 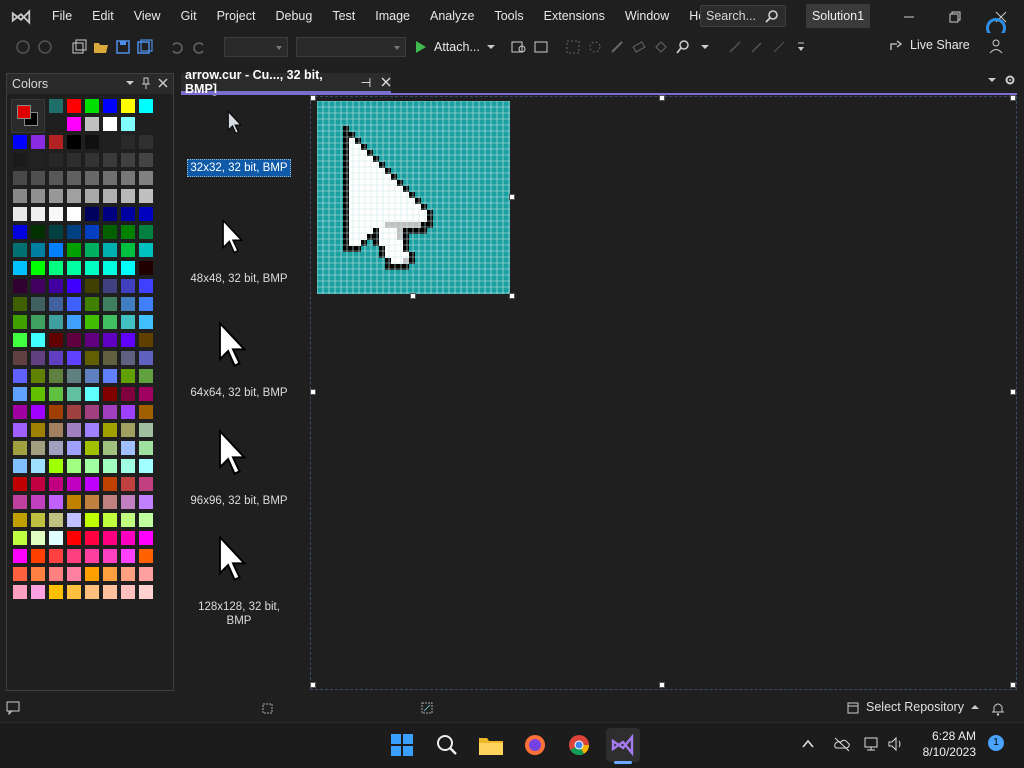 What do you see at coordinates (519, 47) in the screenshot?
I see `find-in-files-icon` at bounding box center [519, 47].